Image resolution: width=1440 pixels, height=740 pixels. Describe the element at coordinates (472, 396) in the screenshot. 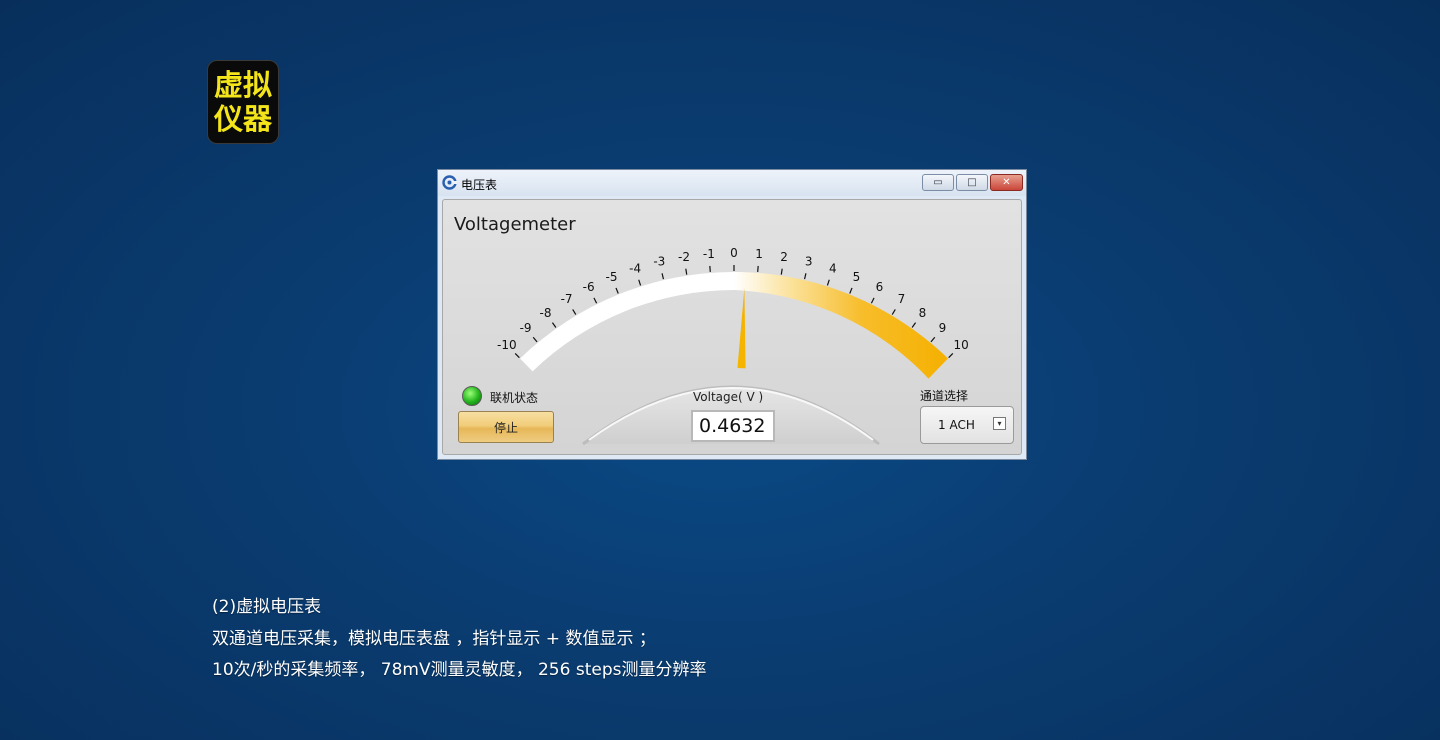

I see `status-led` at that location.